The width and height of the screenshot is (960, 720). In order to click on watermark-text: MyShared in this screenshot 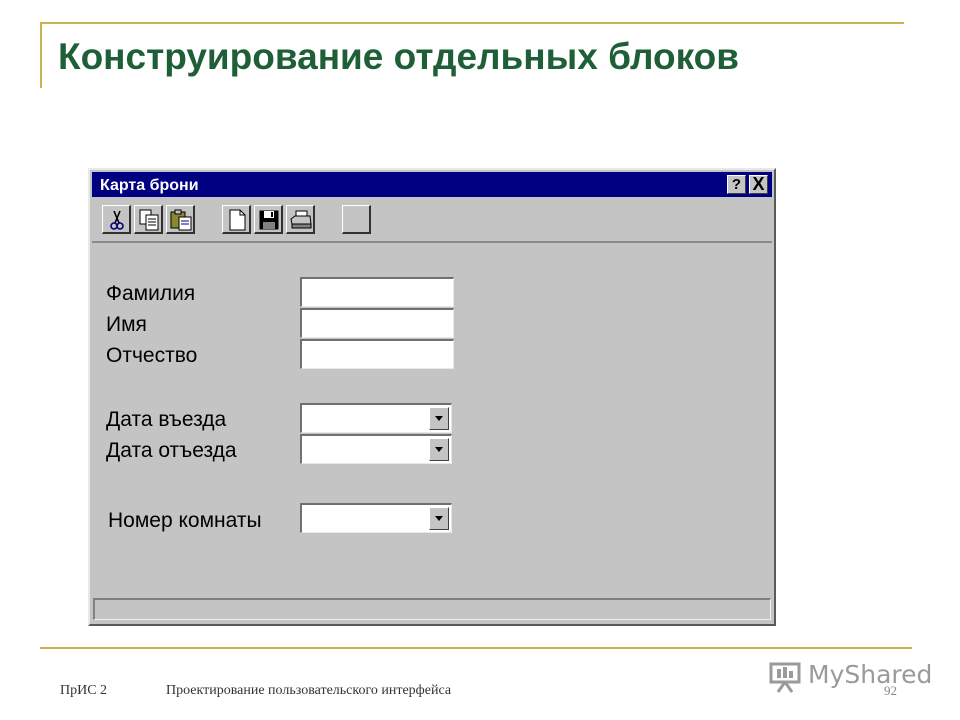, I will do `click(870, 674)`.